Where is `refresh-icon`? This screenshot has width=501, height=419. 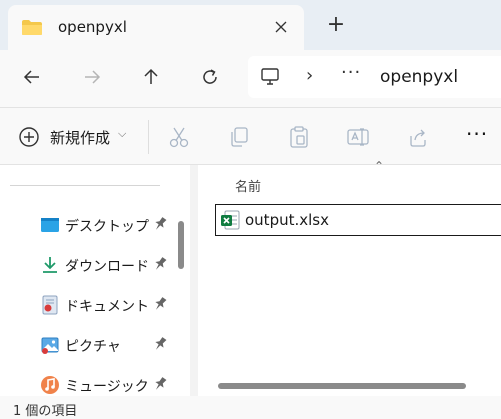 refresh-icon is located at coordinates (210, 76).